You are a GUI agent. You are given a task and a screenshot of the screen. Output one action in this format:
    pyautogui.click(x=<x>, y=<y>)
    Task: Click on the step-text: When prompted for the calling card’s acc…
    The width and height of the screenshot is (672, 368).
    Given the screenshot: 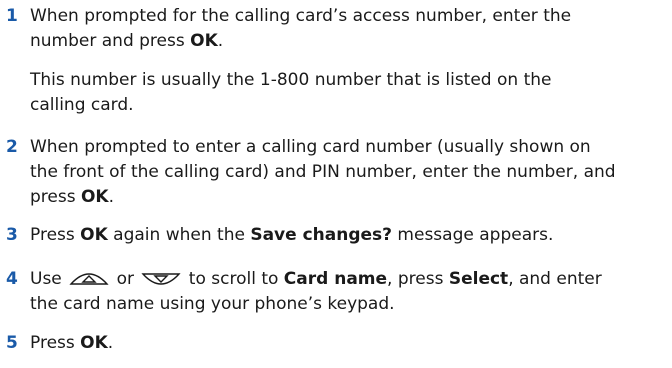 What is the action you would take?
    pyautogui.click(x=350, y=29)
    